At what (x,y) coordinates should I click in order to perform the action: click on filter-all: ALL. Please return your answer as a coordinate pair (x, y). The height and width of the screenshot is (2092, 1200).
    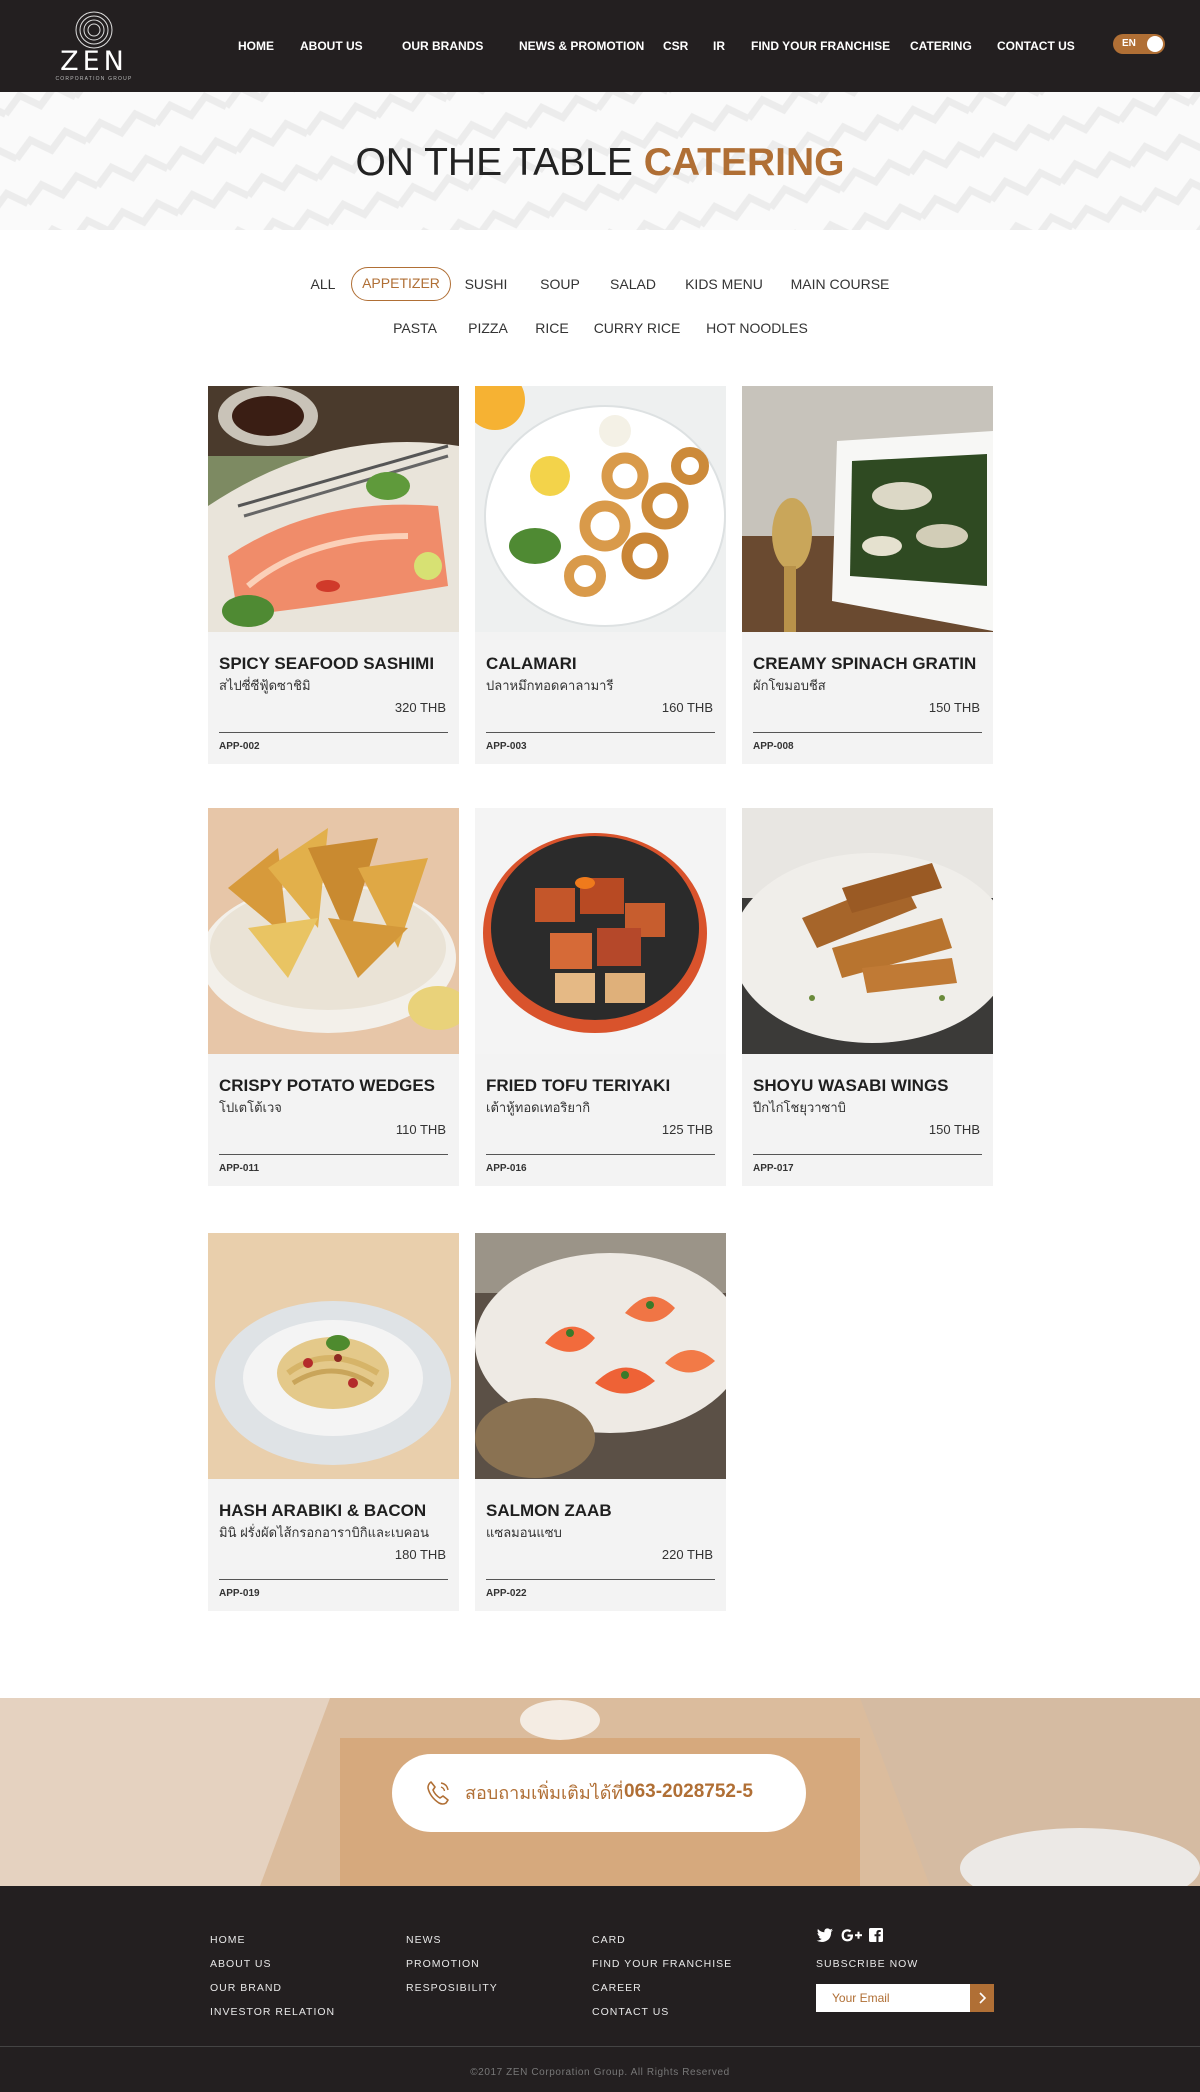
    Looking at the image, I should click on (323, 284).